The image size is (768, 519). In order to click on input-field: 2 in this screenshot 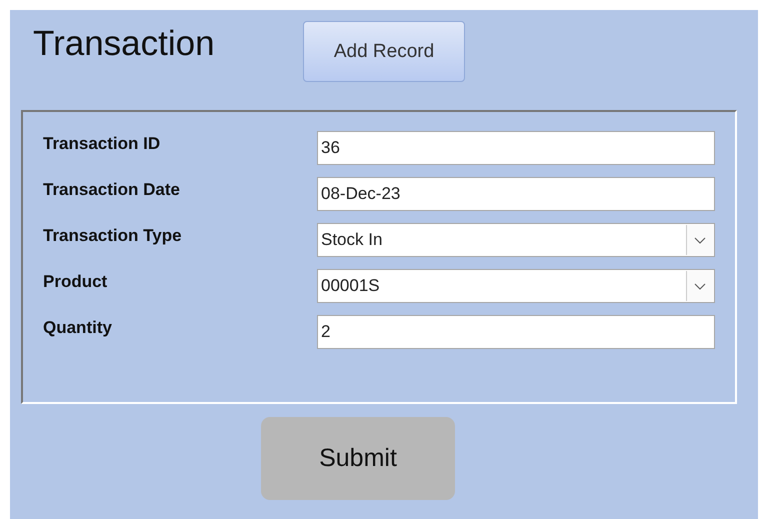, I will do `click(516, 332)`.